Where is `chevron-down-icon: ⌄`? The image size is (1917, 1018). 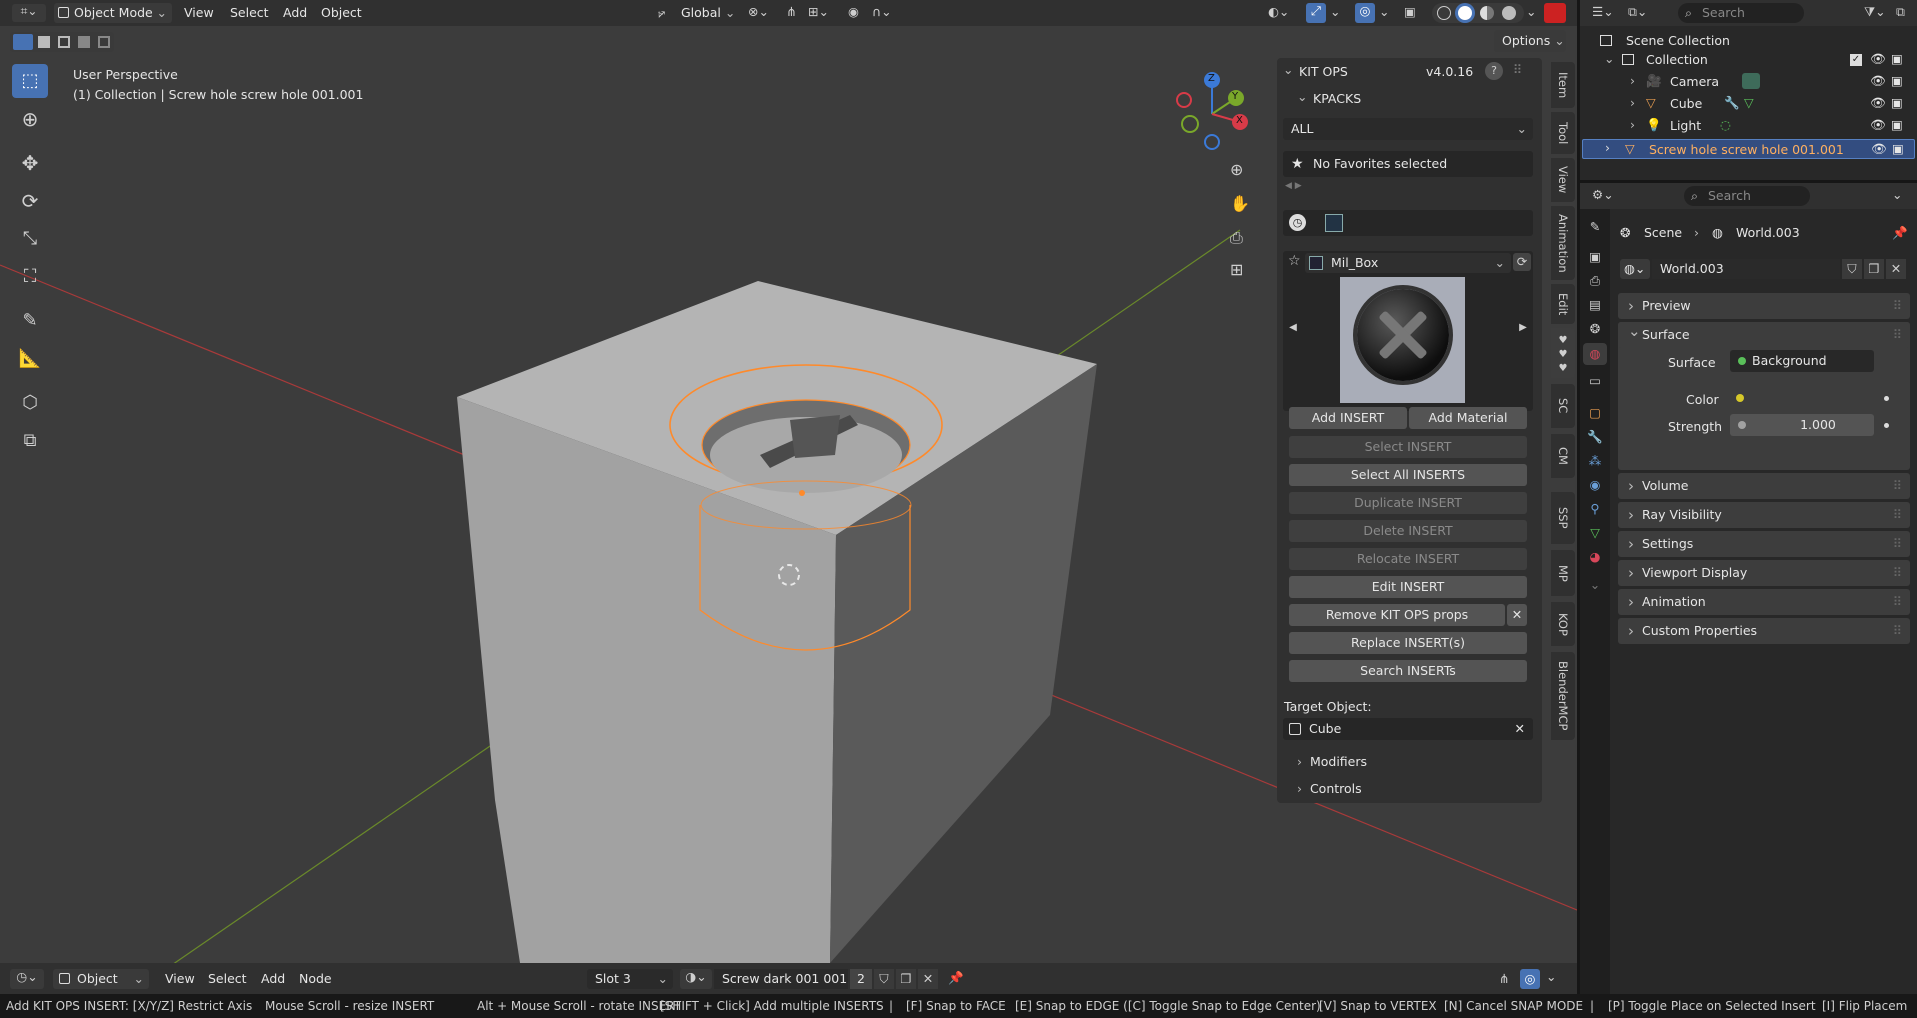 chevron-down-icon: ⌄ is located at coordinates (1609, 58).